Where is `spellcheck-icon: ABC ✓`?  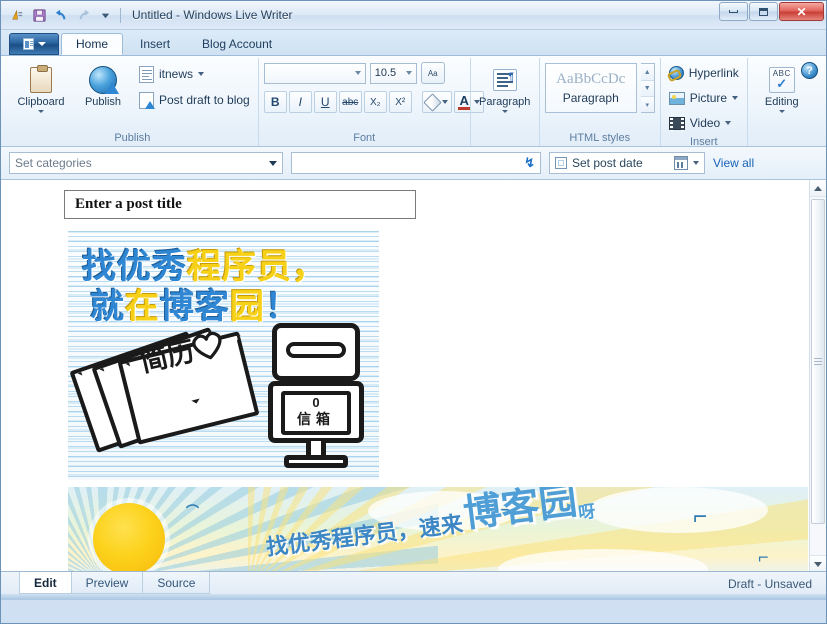
spellcheck-icon: ABC ✓ is located at coordinates (781, 80).